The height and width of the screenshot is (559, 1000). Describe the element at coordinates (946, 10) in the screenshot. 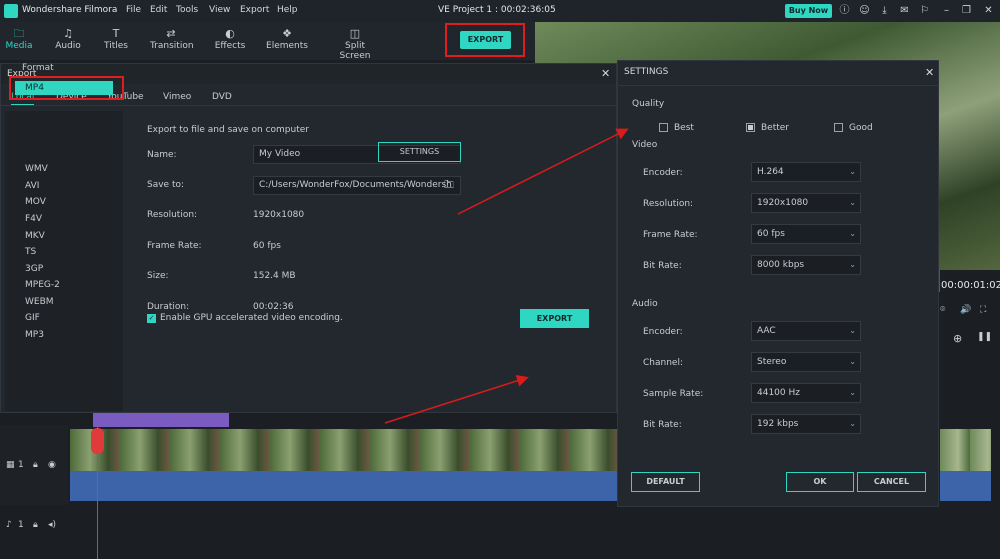

I see `minimize-icon: –` at that location.